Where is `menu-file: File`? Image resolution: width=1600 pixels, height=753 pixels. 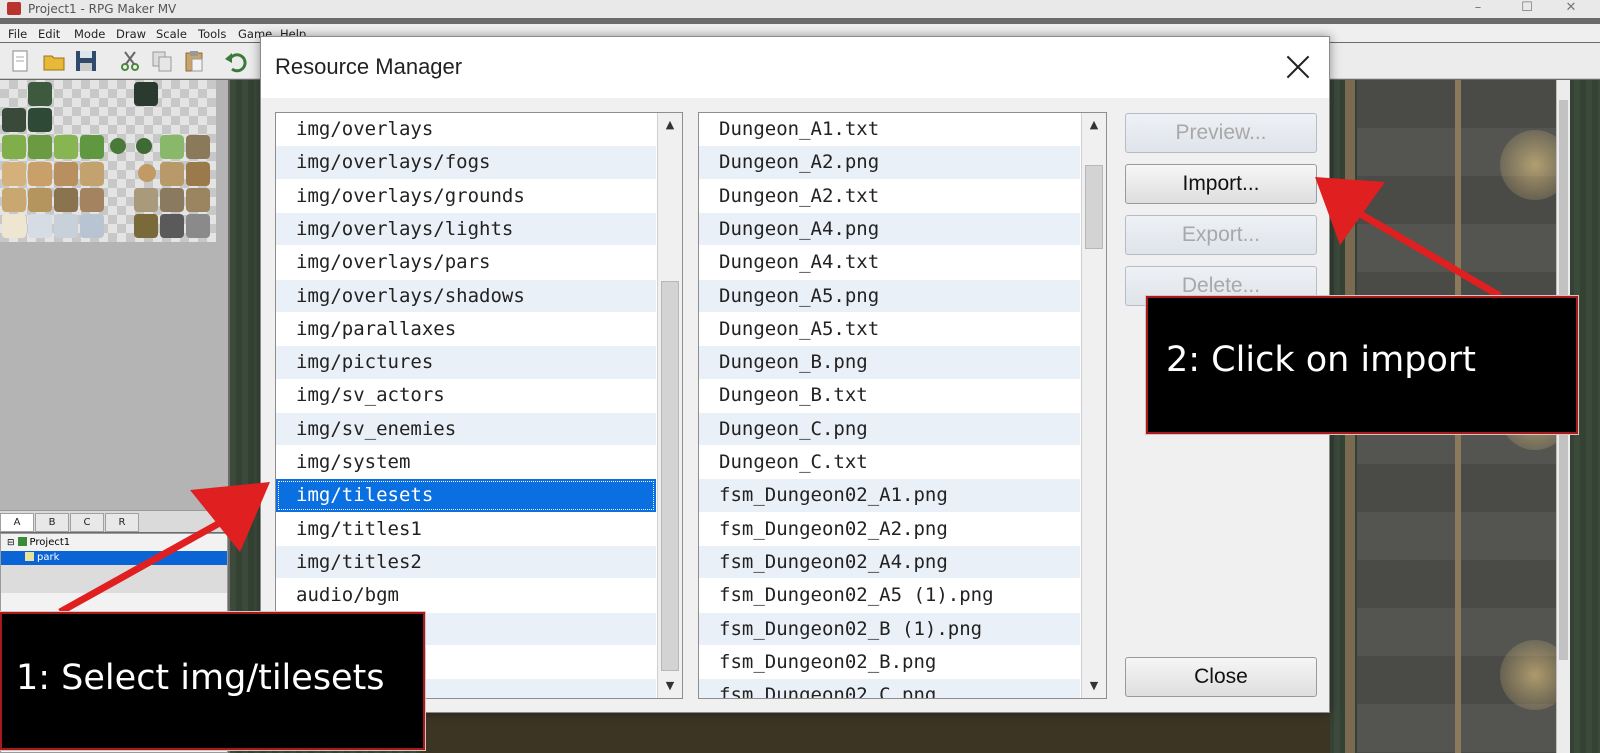 menu-file: File is located at coordinates (17, 34).